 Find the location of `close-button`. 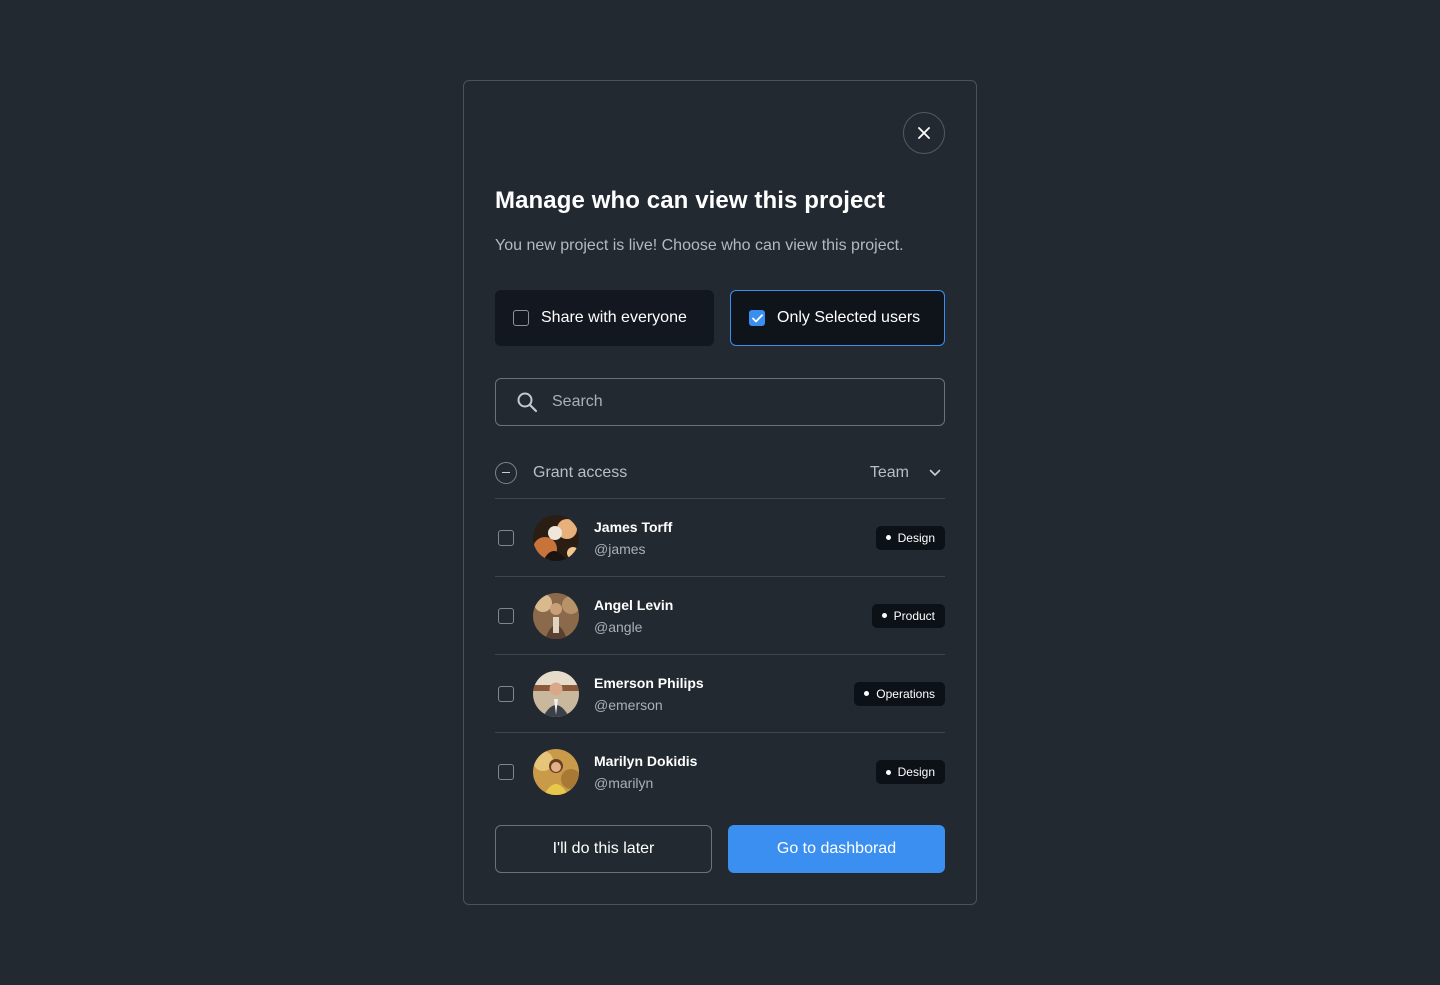

close-button is located at coordinates (924, 133).